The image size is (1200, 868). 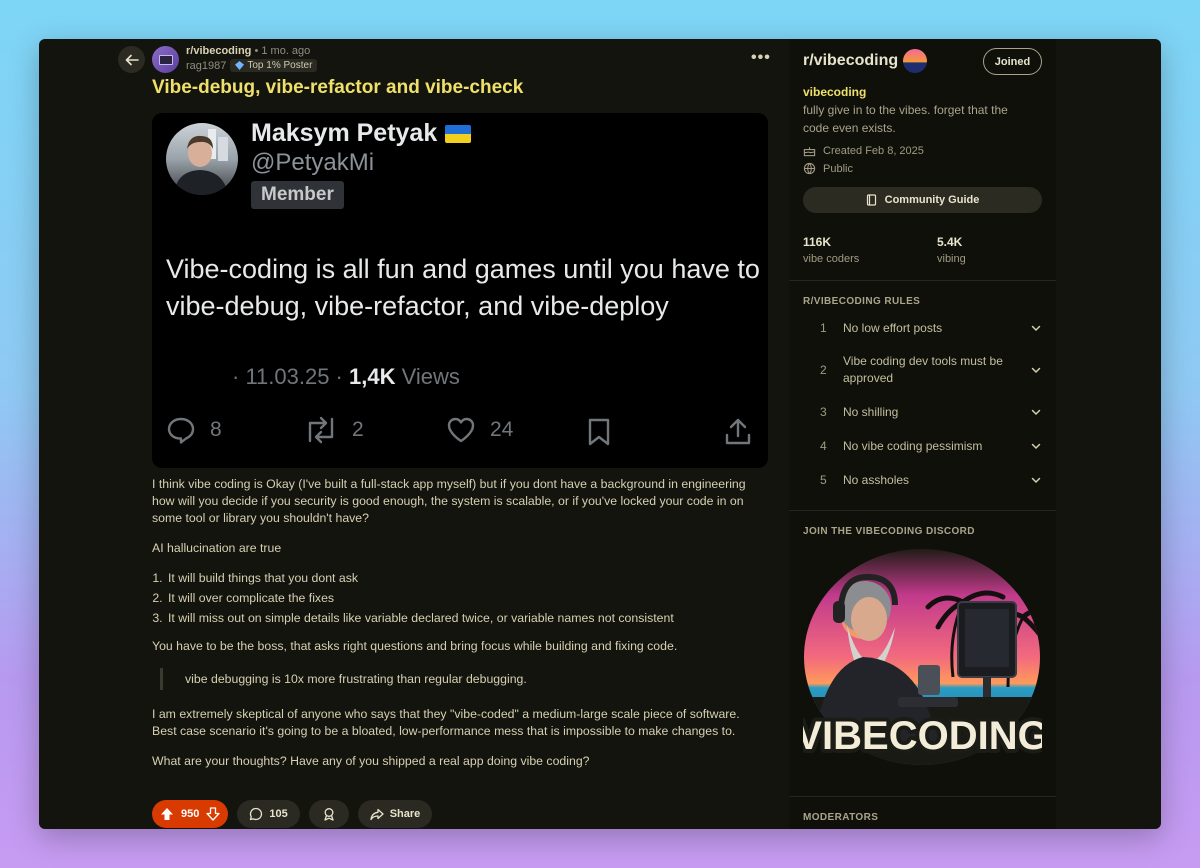 What do you see at coordinates (458, 133) in the screenshot?
I see `ukraine-flag-icon` at bounding box center [458, 133].